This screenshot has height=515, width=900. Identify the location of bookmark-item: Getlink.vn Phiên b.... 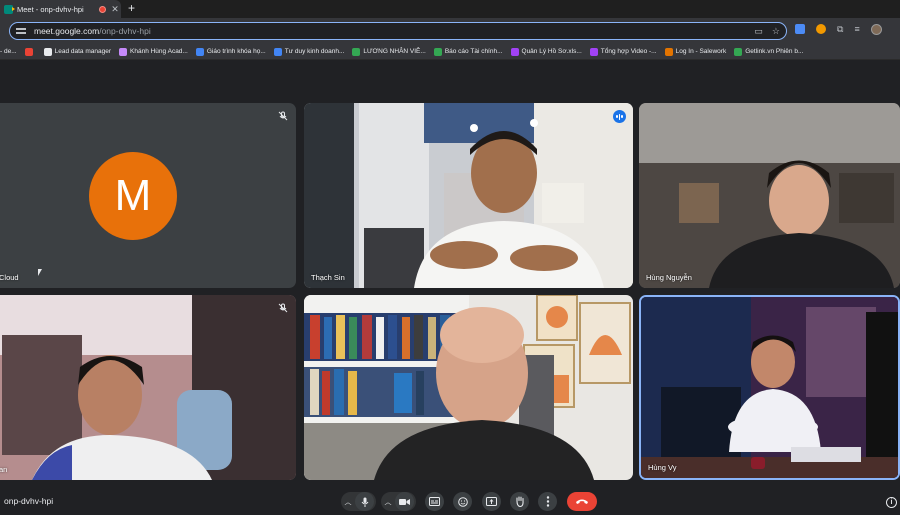
(769, 51).